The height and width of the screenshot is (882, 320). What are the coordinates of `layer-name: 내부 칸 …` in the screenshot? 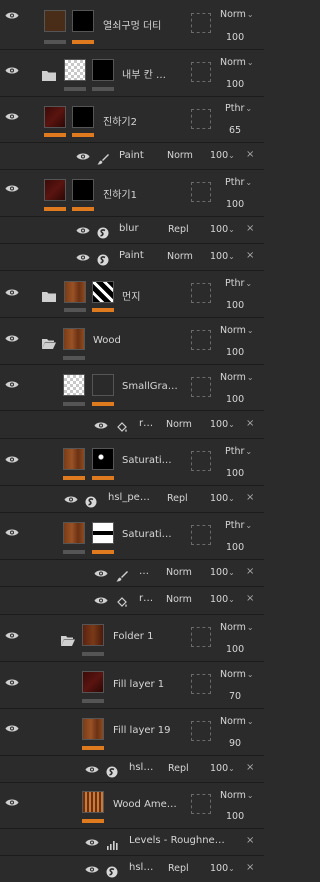 It's located at (154, 73).